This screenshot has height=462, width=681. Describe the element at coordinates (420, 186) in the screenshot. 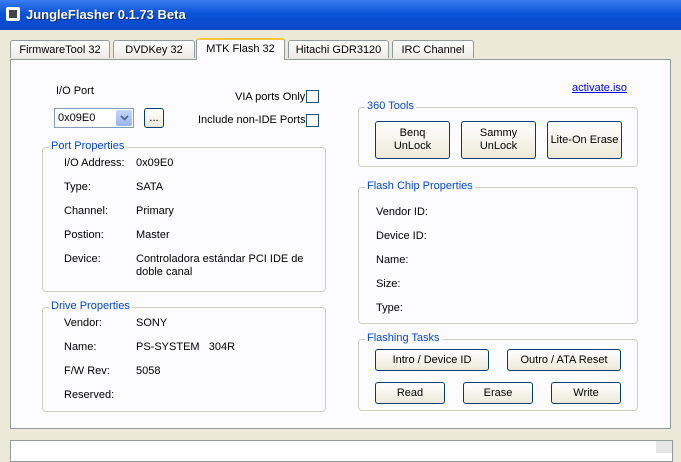

I see `flash-chip-title: Flash Chip Properties` at that location.